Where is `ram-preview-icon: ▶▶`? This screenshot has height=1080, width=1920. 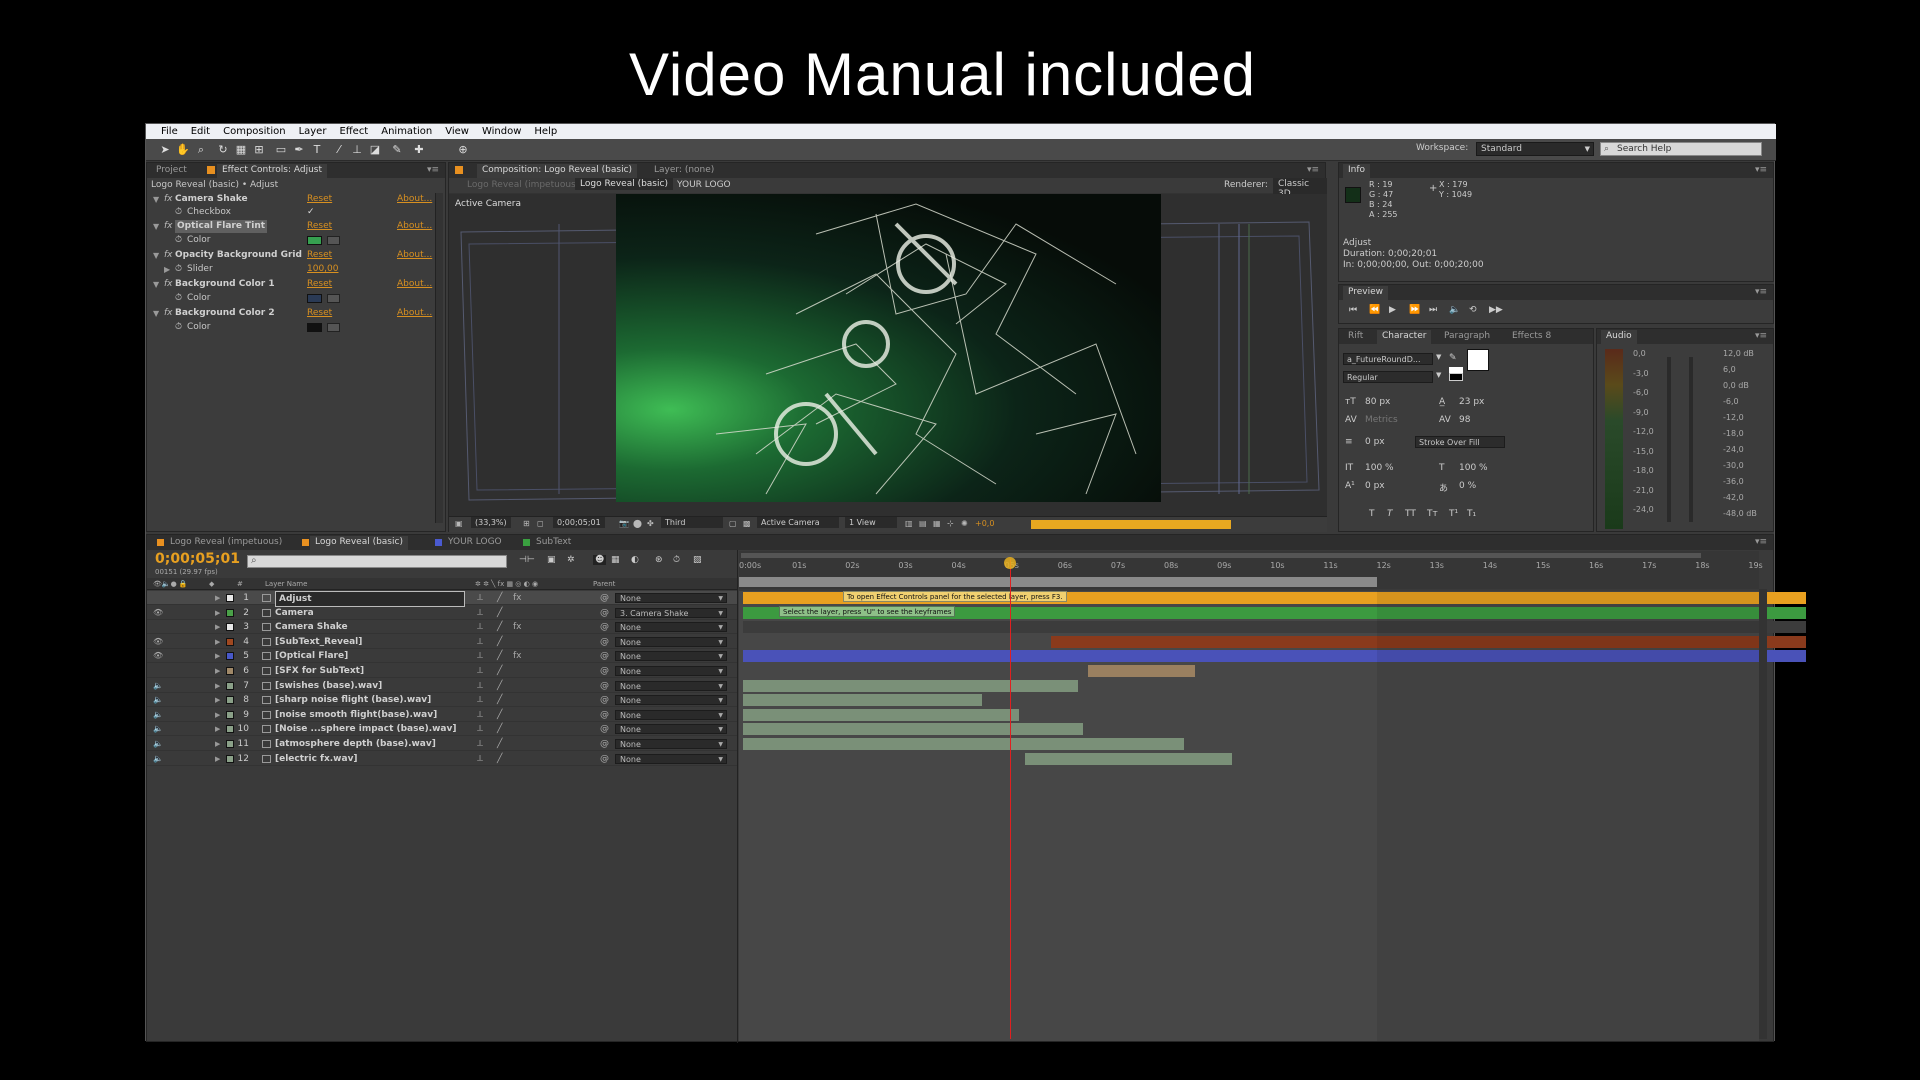
ram-preview-icon: ▶▶ is located at coordinates (1496, 310).